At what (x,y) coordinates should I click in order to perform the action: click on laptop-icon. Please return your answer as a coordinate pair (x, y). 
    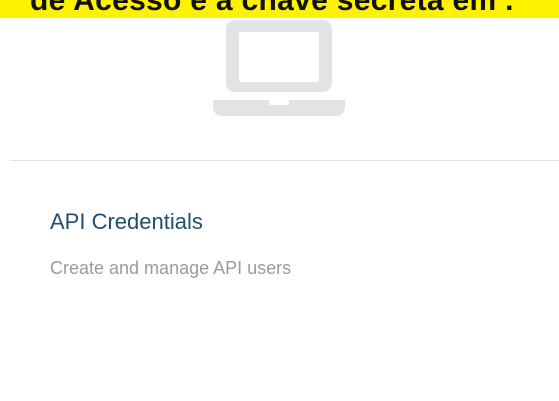
    Looking at the image, I should click on (279, 68).